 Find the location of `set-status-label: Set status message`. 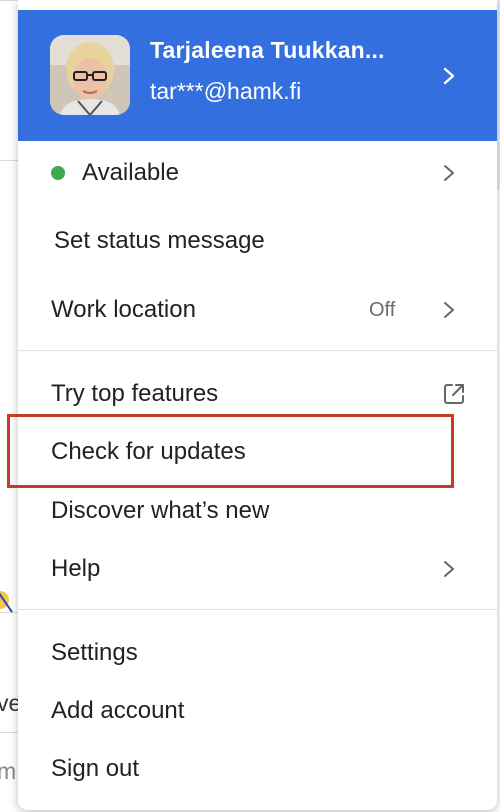

set-status-label: Set status message is located at coordinates (159, 240).